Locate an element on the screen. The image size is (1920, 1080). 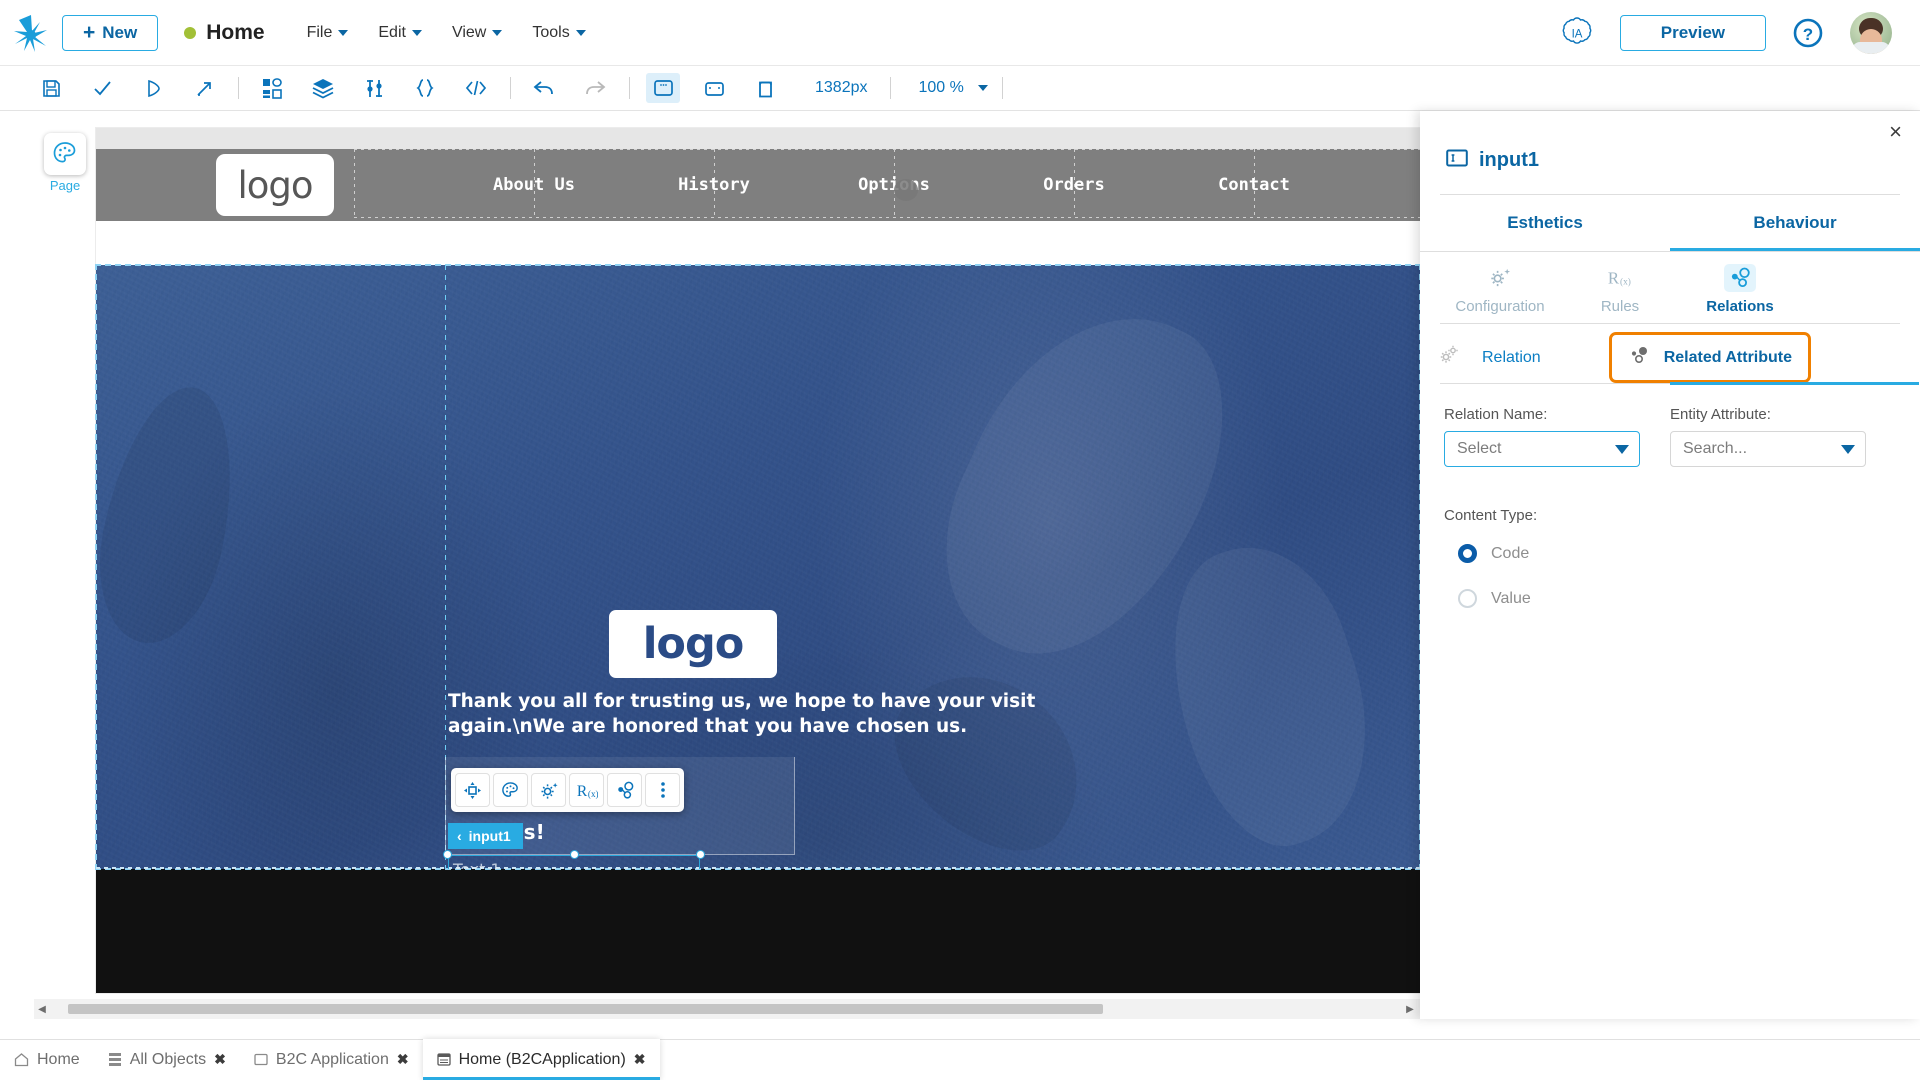
hscroll-track is located at coordinates (726, 1009).